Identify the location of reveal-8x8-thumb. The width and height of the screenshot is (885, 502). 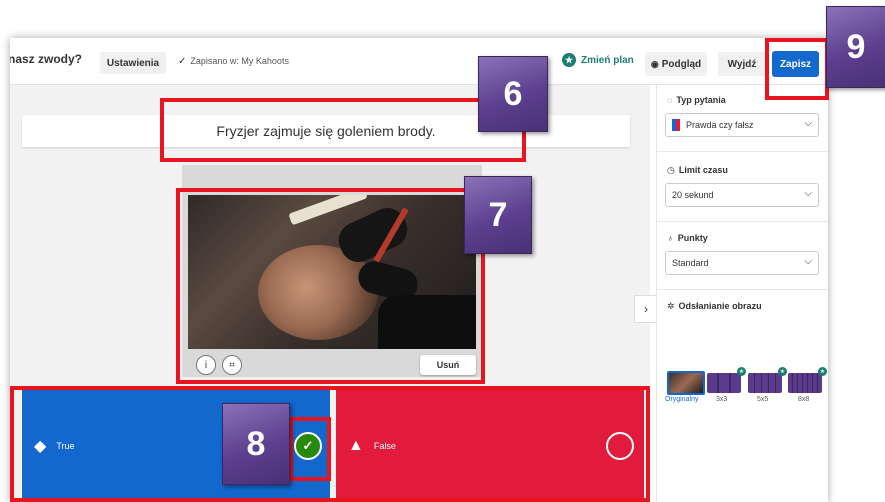
(805, 383).